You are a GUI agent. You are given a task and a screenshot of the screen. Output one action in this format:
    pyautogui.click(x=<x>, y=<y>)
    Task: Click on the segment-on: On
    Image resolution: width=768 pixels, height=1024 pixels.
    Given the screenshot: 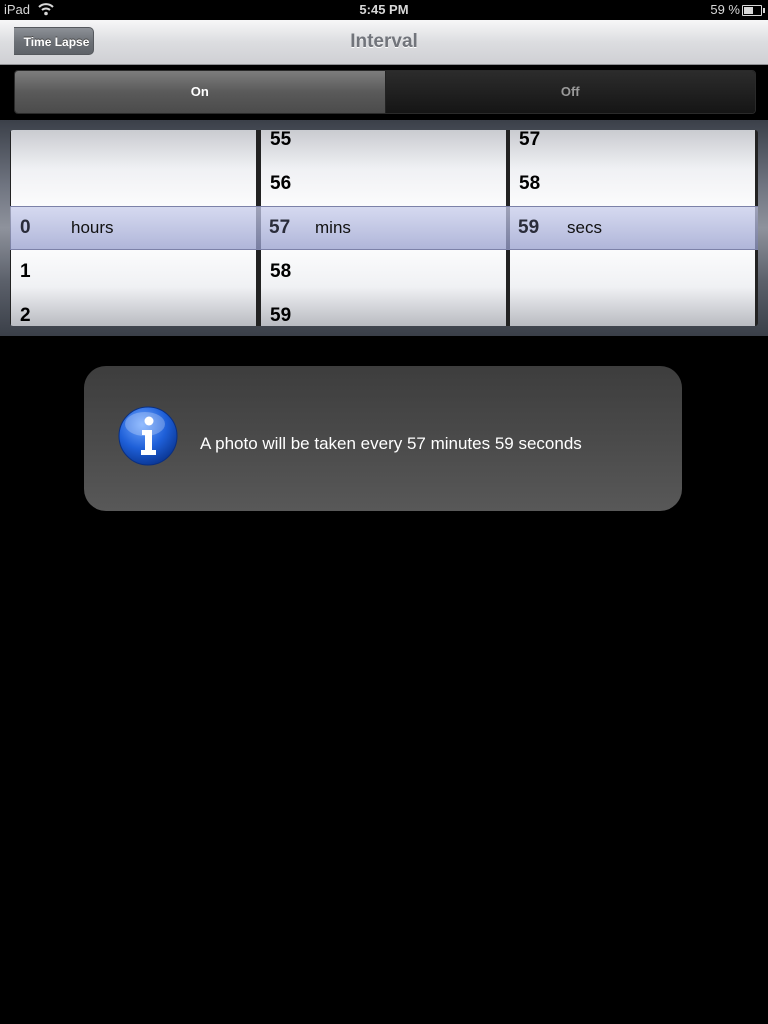 What is the action you would take?
    pyautogui.click(x=200, y=92)
    